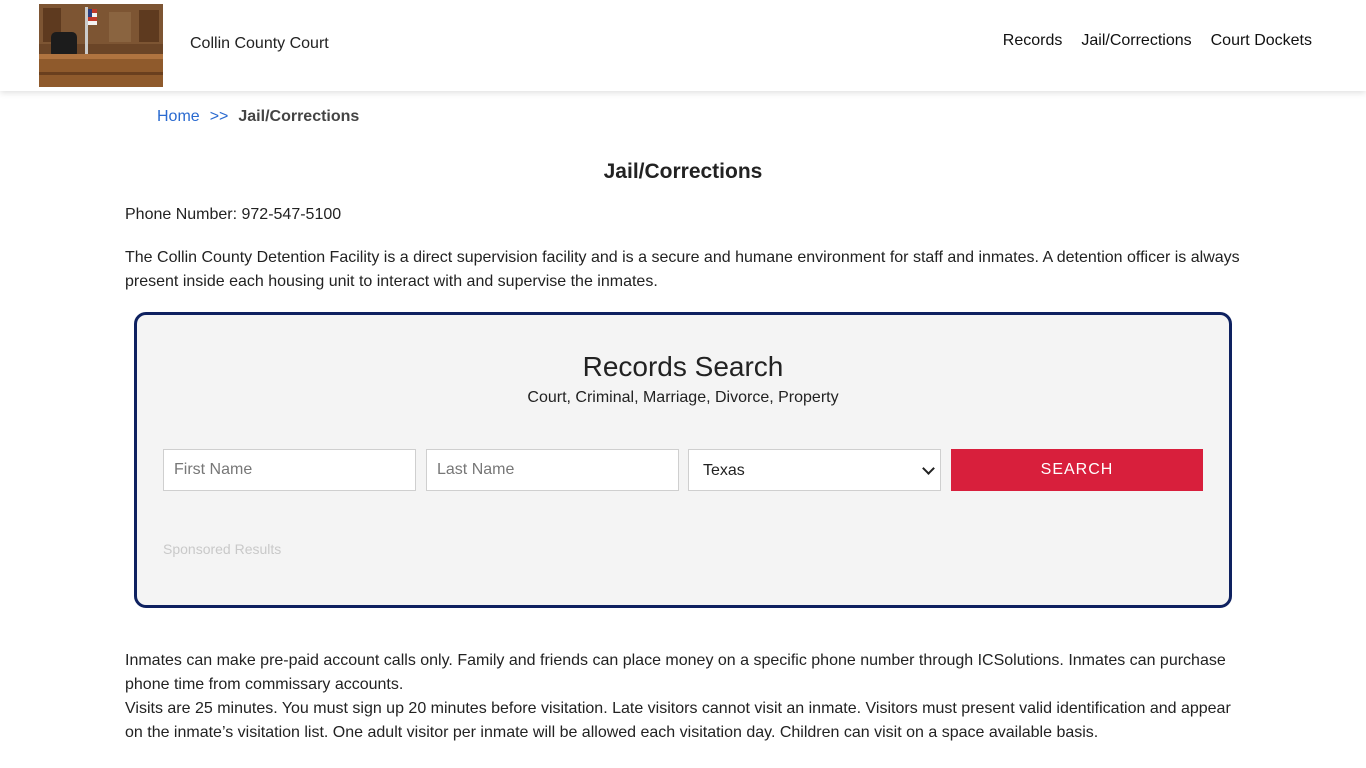  I want to click on site-title-link: Collin County Court, so click(259, 44).